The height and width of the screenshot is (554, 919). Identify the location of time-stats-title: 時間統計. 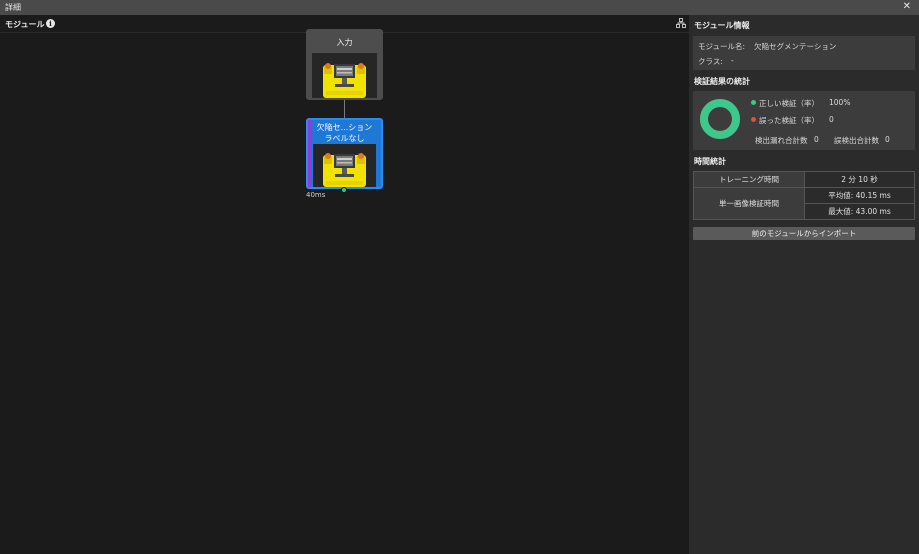
(710, 161).